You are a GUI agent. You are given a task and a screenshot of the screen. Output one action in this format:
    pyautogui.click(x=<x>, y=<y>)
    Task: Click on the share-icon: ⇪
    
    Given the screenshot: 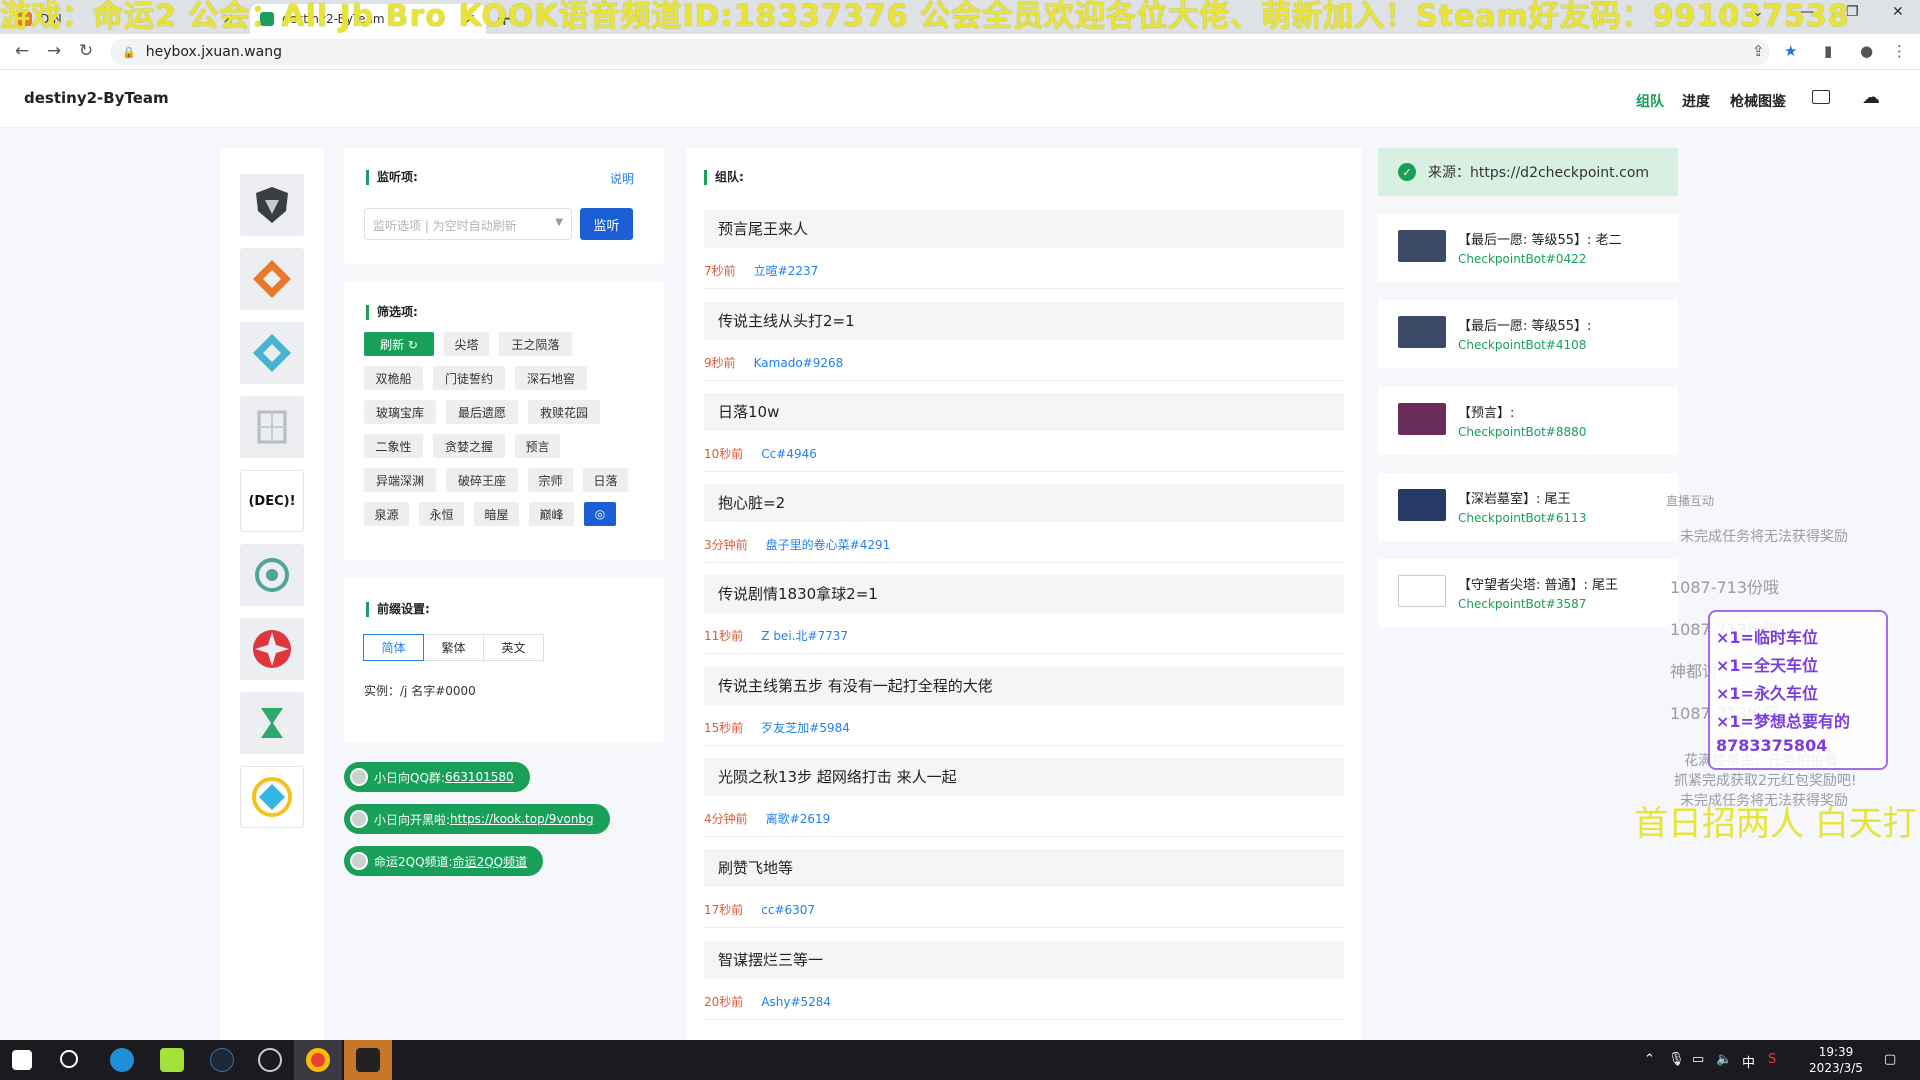 What is the action you would take?
    pyautogui.click(x=1758, y=51)
    